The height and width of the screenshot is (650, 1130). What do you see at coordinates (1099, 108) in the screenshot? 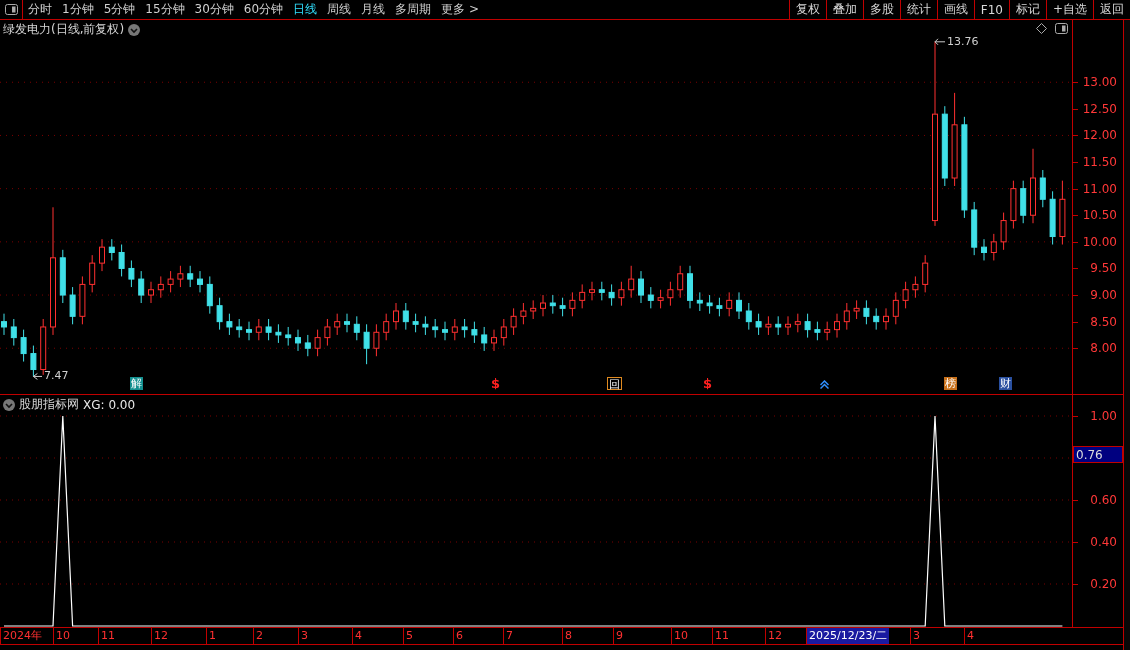
I see `price-axis-label: 12.50` at bounding box center [1099, 108].